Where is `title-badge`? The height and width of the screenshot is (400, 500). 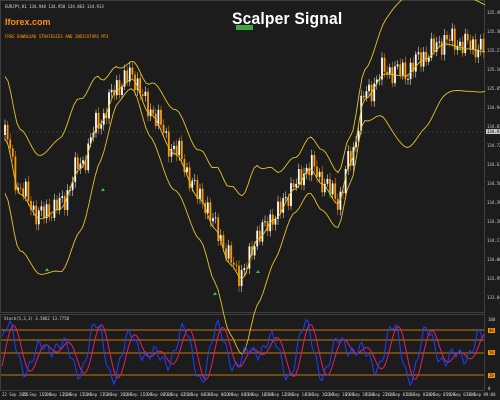
title-badge is located at coordinates (244, 27).